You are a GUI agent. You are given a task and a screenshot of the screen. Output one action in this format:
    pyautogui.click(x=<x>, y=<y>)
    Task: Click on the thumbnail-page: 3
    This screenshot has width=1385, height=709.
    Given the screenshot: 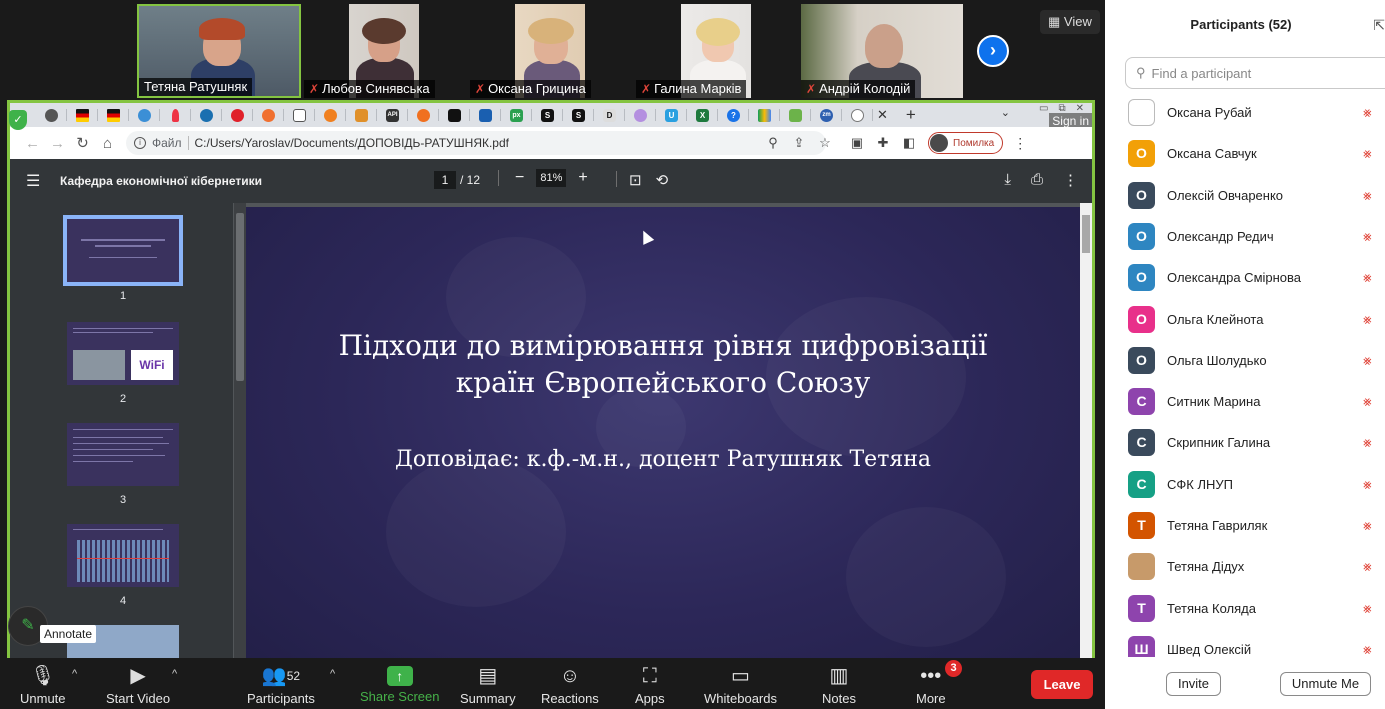 What is the action you would take?
    pyautogui.click(x=123, y=464)
    